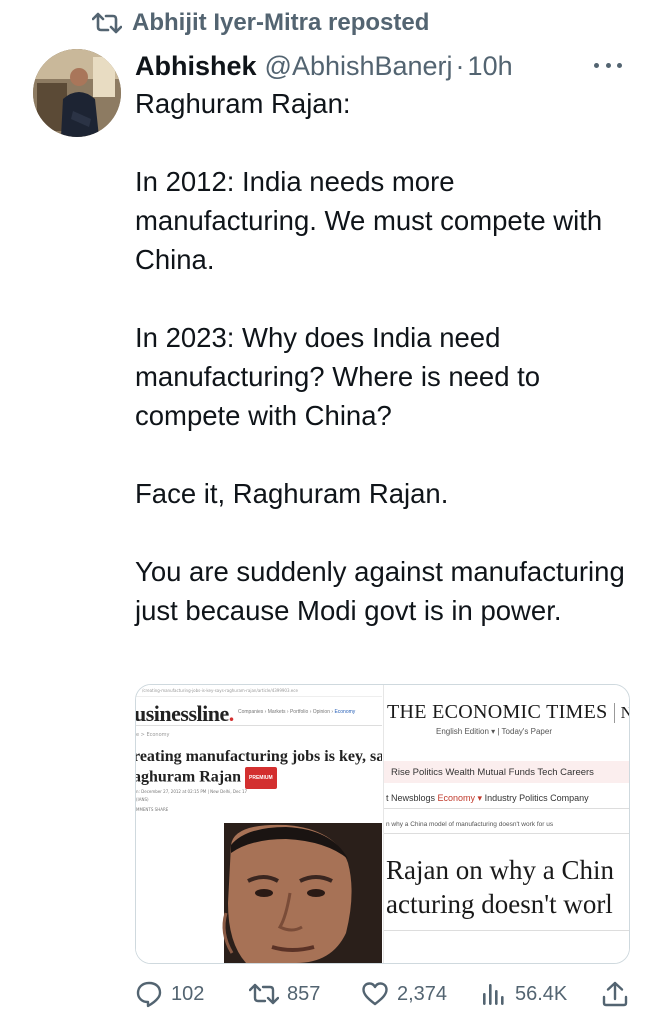 Image resolution: width=660 pixels, height=1024 pixels. I want to click on tweet-paragraph: Face it, Raghuram Rajan., so click(292, 493).